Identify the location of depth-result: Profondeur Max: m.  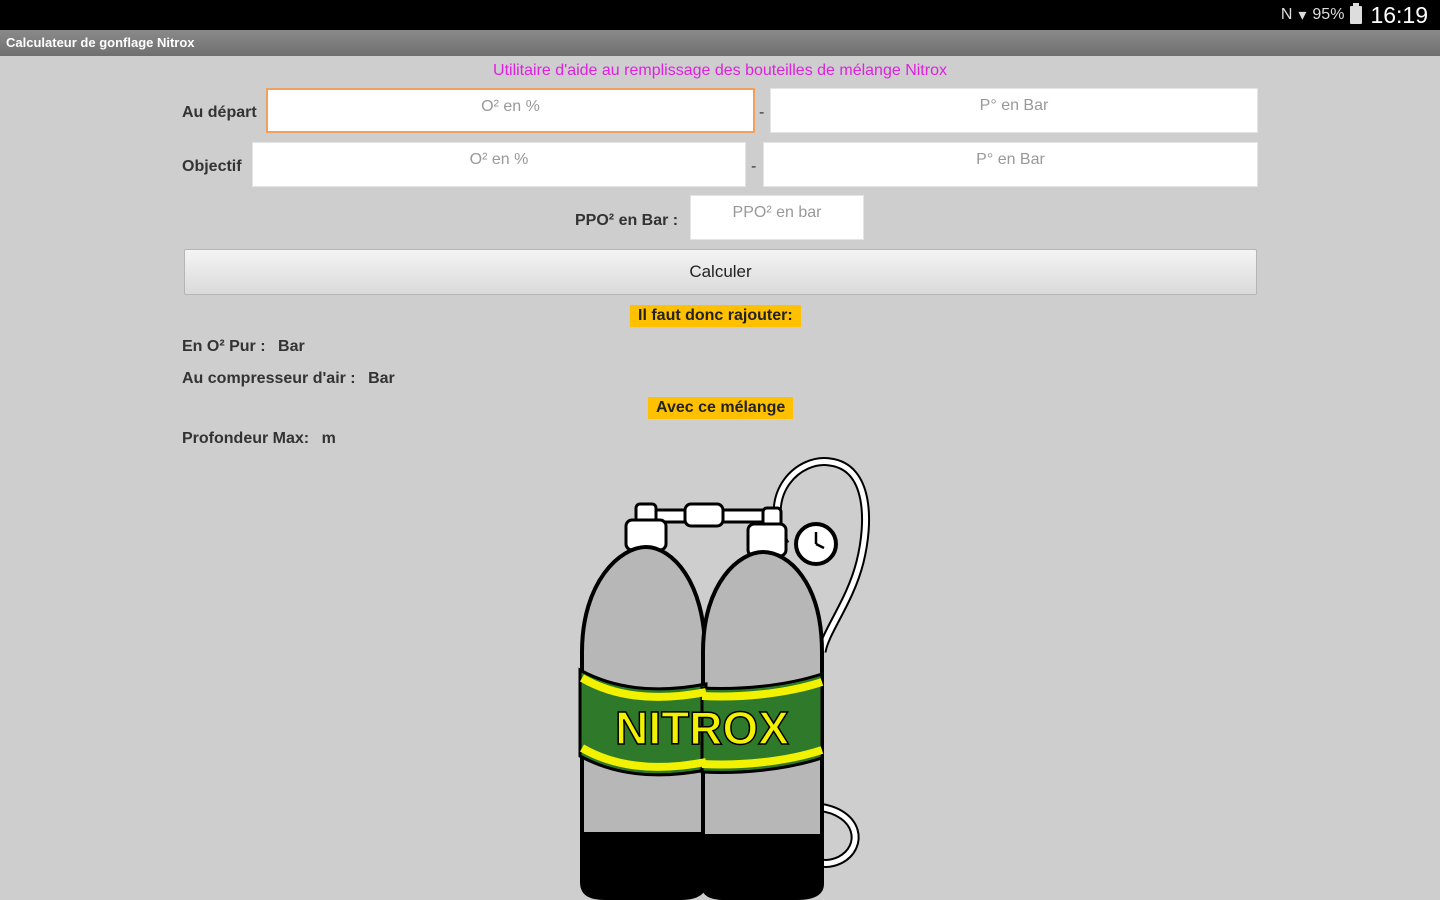
(263, 439).